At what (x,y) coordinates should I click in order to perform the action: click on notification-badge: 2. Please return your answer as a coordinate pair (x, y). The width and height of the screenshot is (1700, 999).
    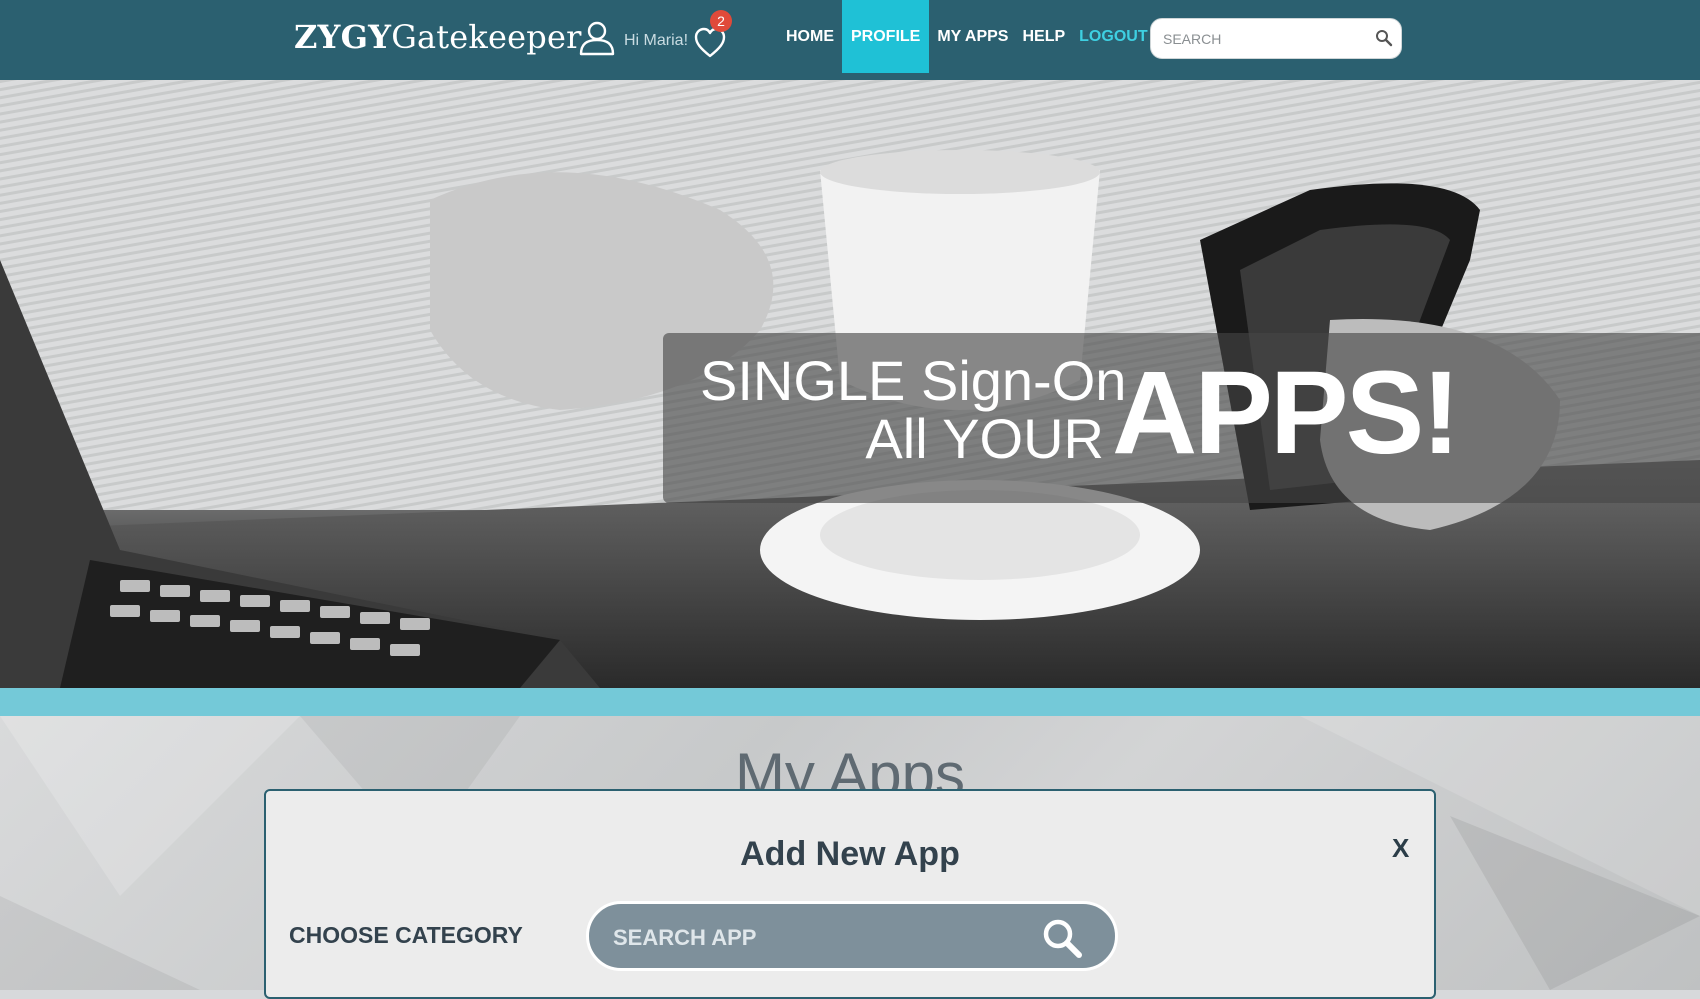
    Looking at the image, I should click on (721, 21).